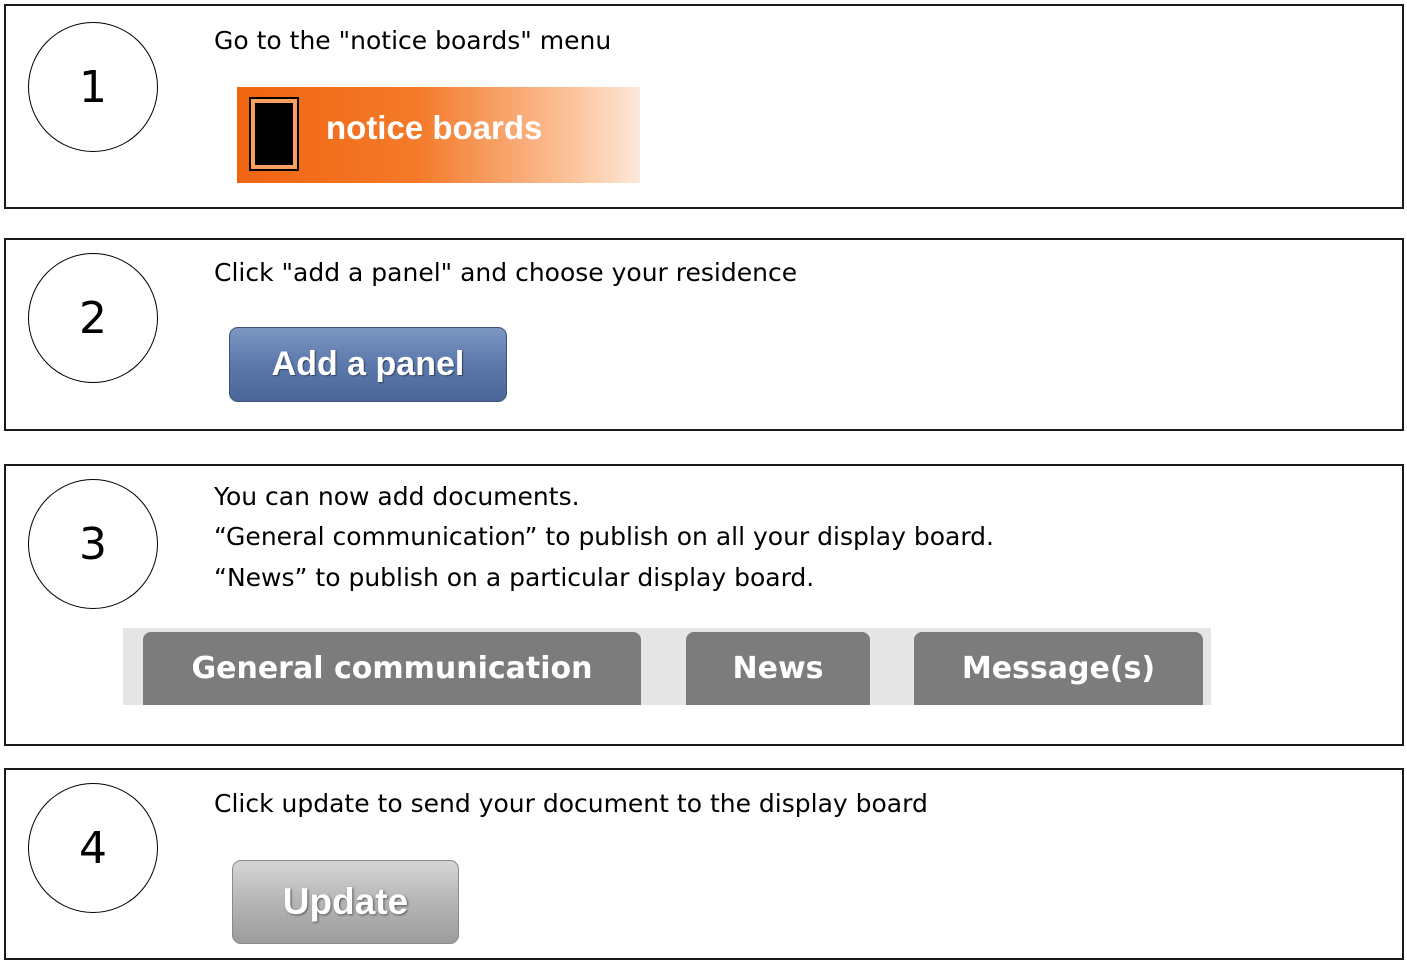 Image resolution: width=1407 pixels, height=960 pixels. I want to click on update-button: Update, so click(345, 902).